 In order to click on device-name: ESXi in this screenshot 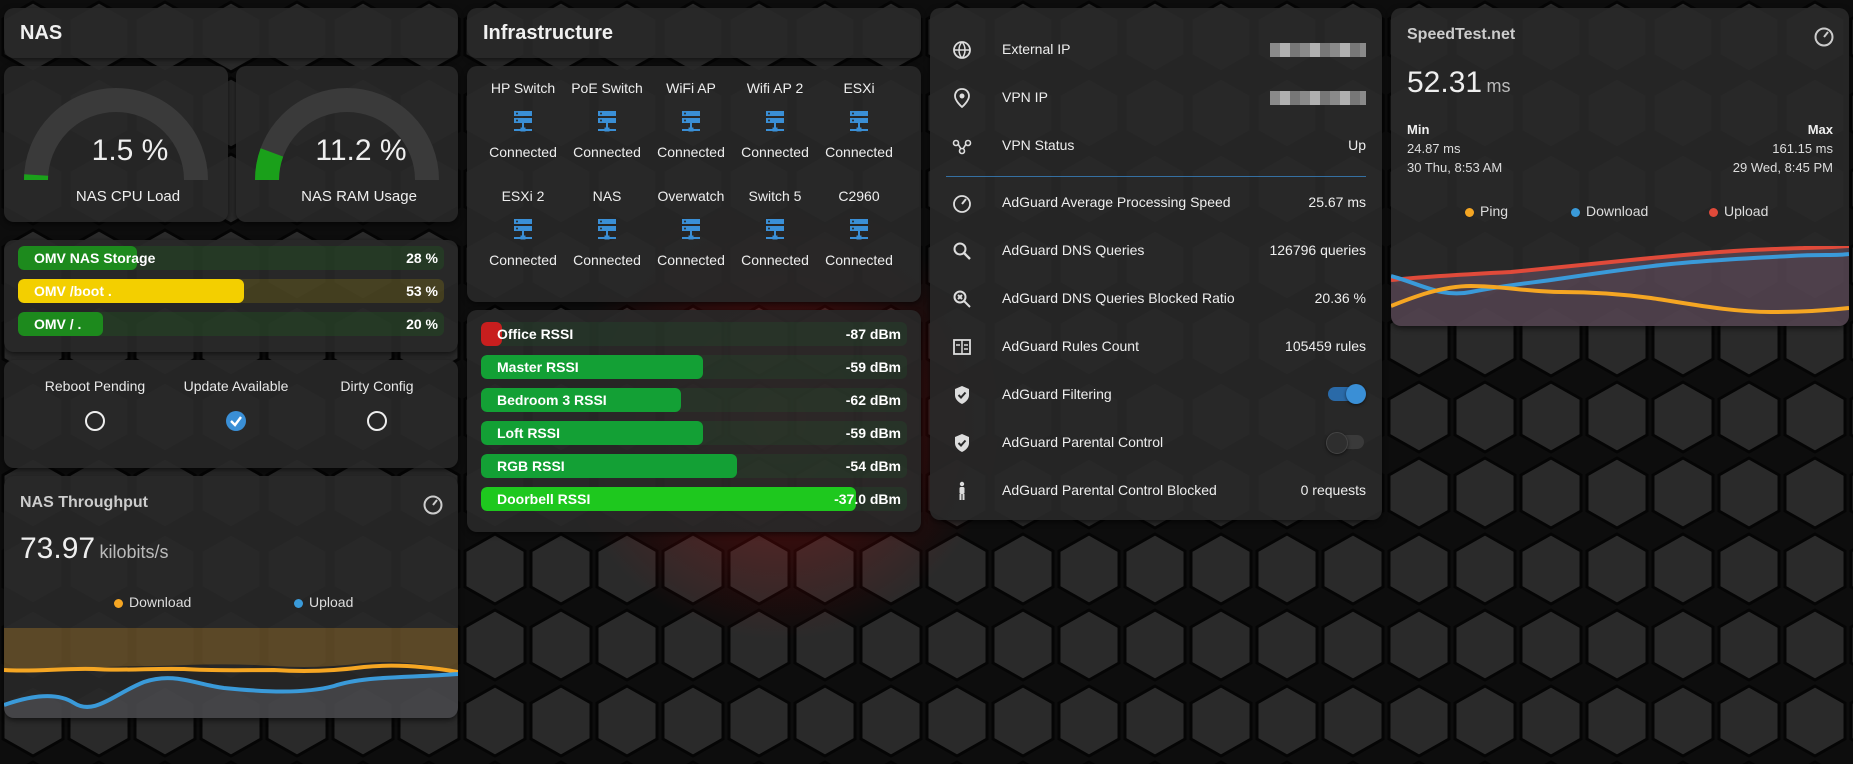, I will do `click(859, 88)`.